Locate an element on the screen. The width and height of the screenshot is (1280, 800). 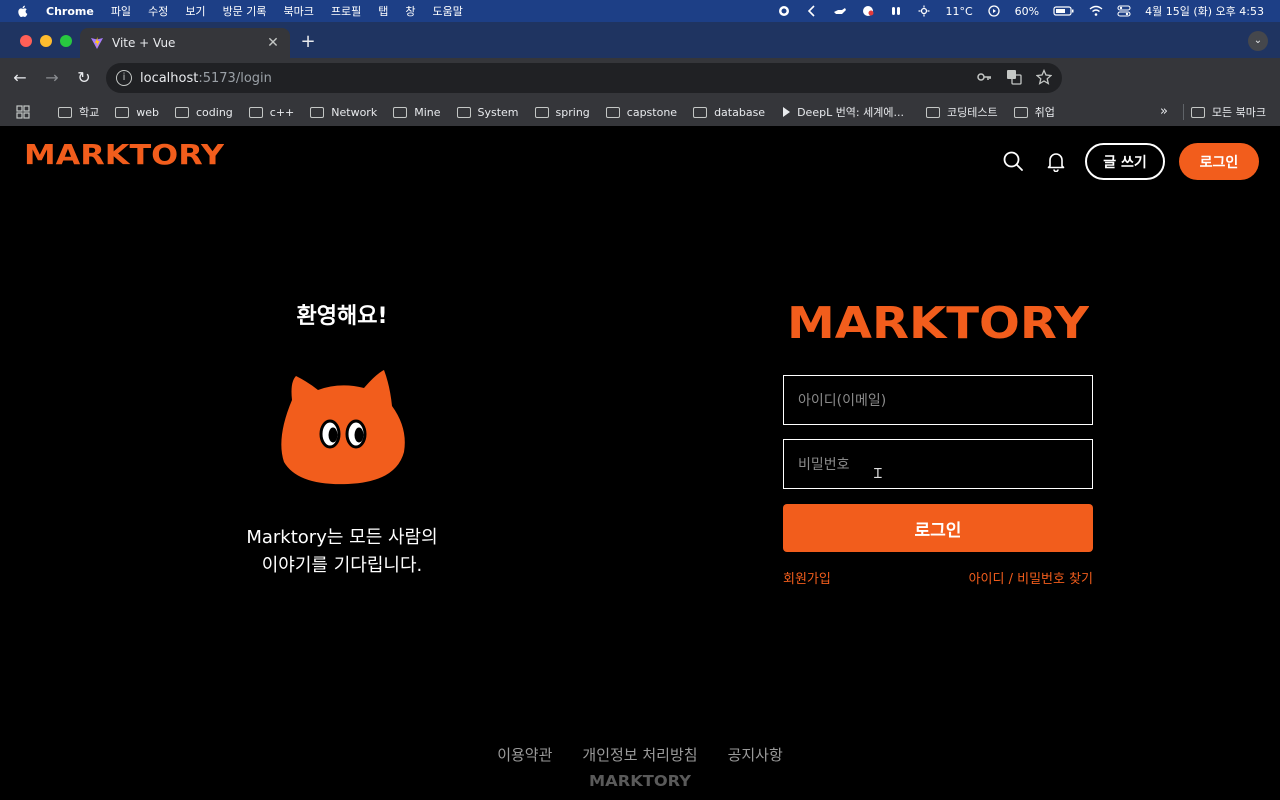
menu-window: 창 is located at coordinates (410, 11).